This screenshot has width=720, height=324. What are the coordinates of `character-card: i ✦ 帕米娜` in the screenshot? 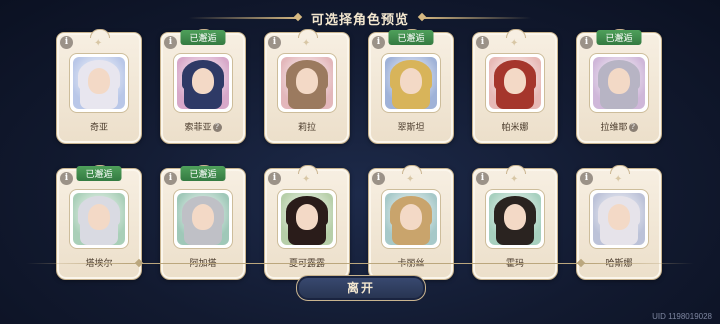 It's located at (515, 86).